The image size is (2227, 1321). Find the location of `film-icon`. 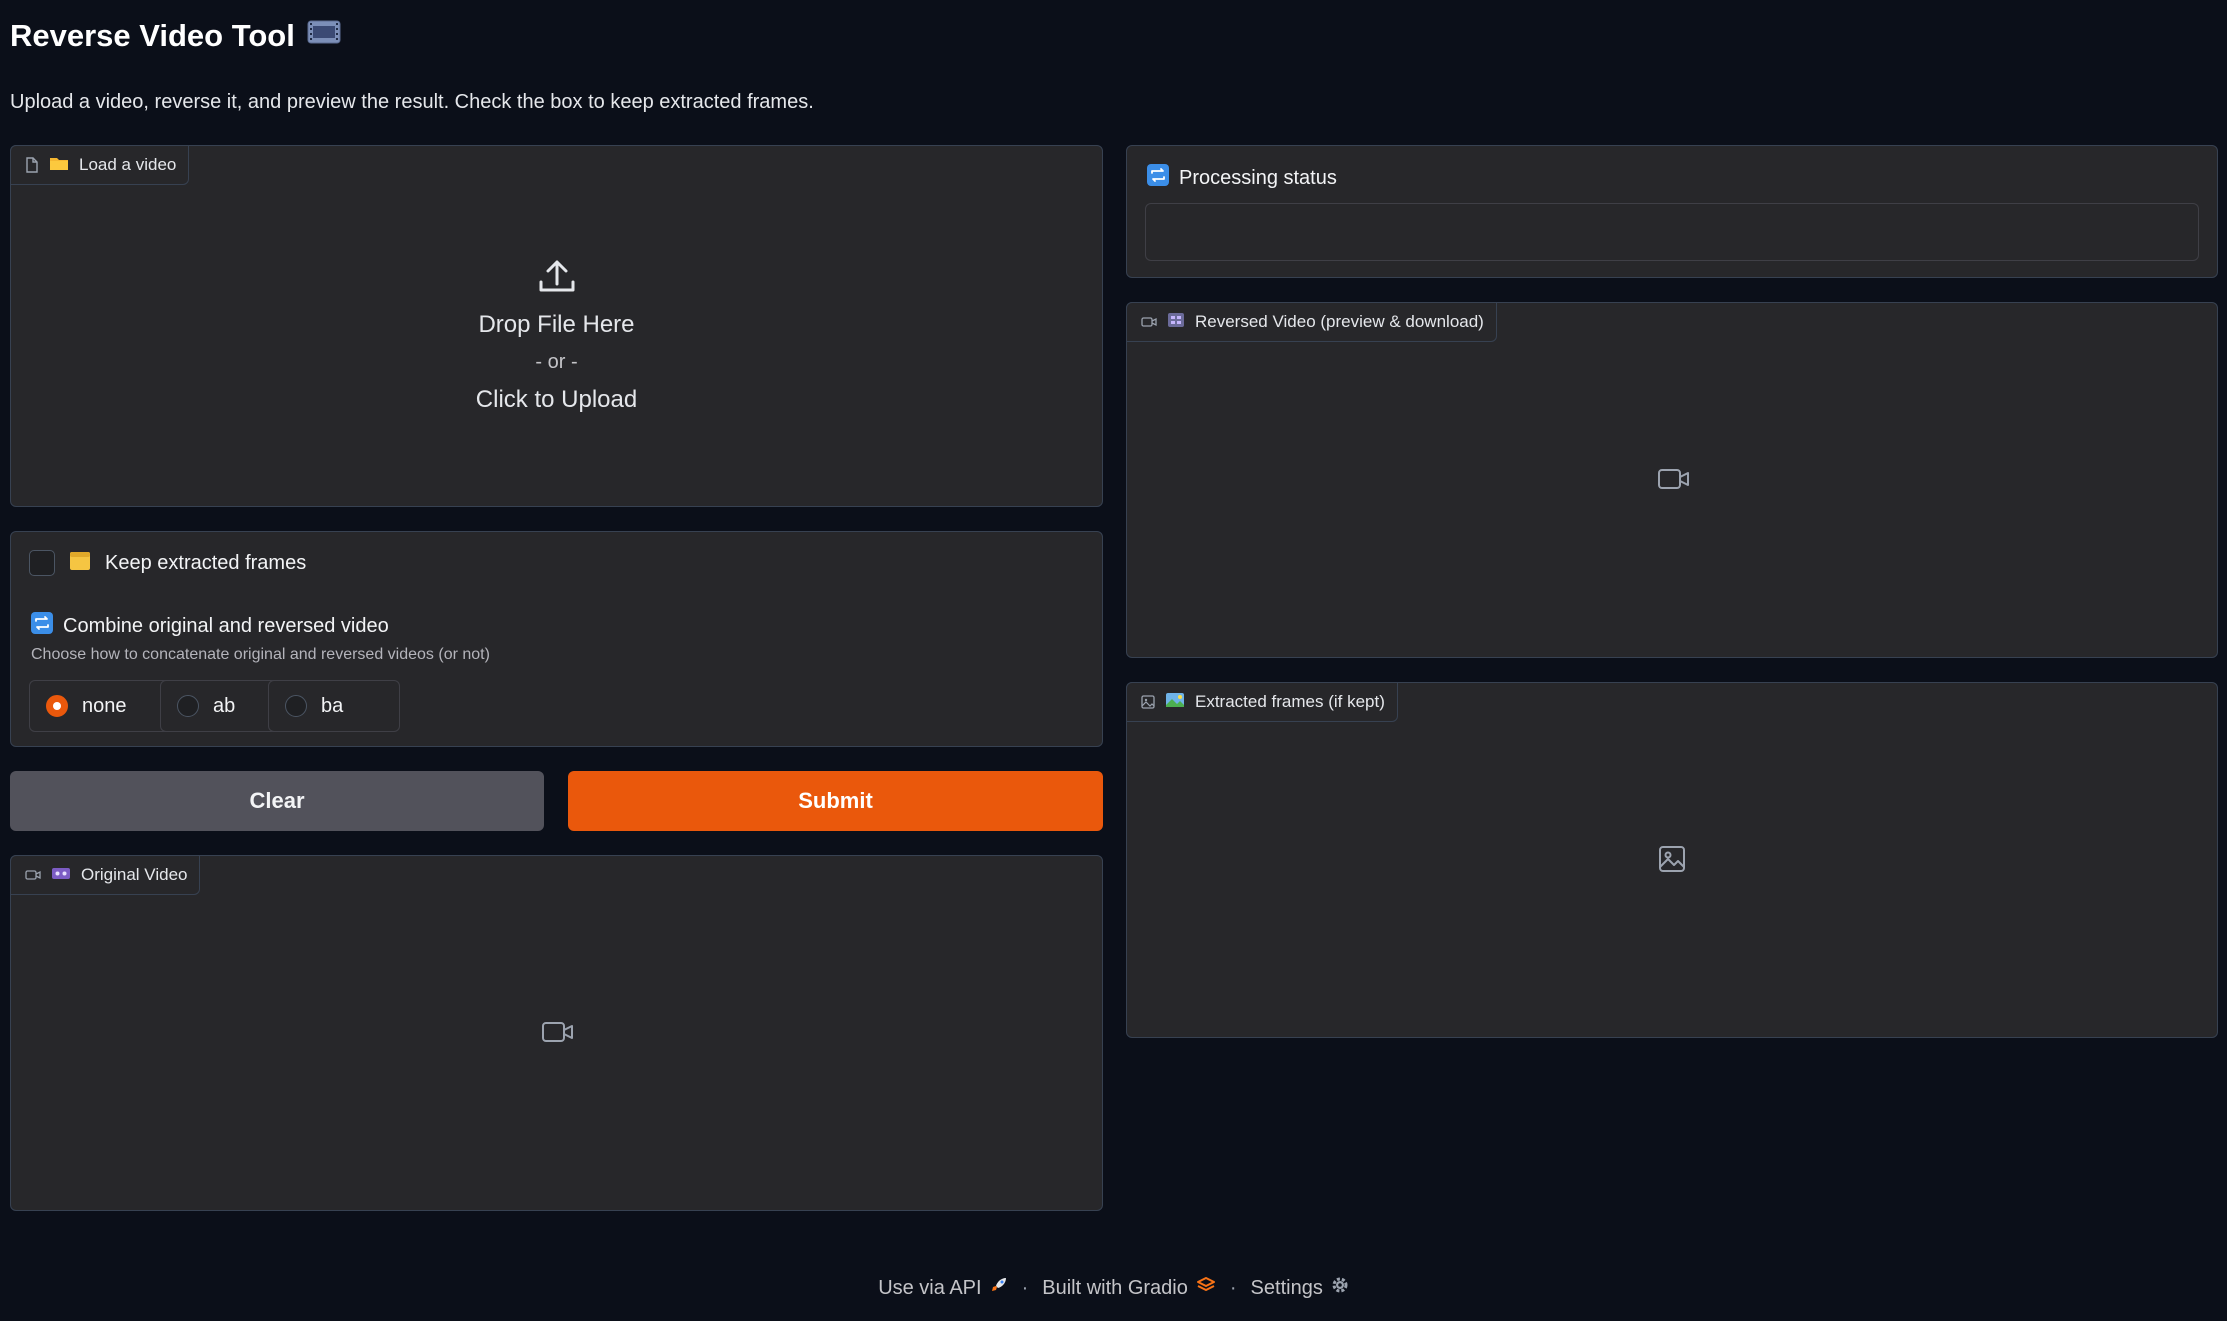

film-icon is located at coordinates (324, 36).